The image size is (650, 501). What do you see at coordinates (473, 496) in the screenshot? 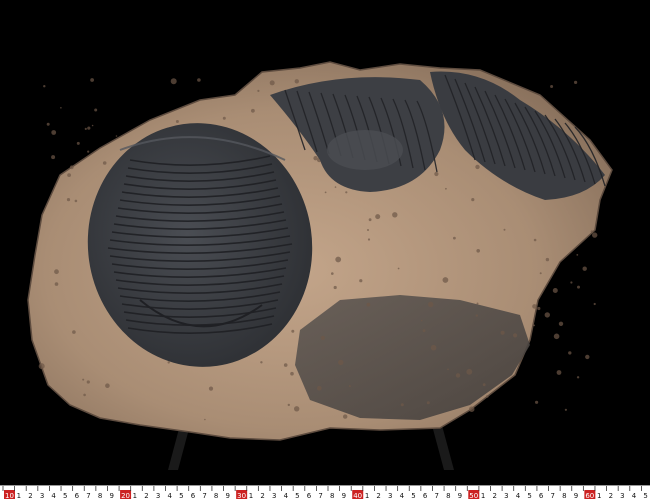
I see `ruler-label: 50` at bounding box center [473, 496].